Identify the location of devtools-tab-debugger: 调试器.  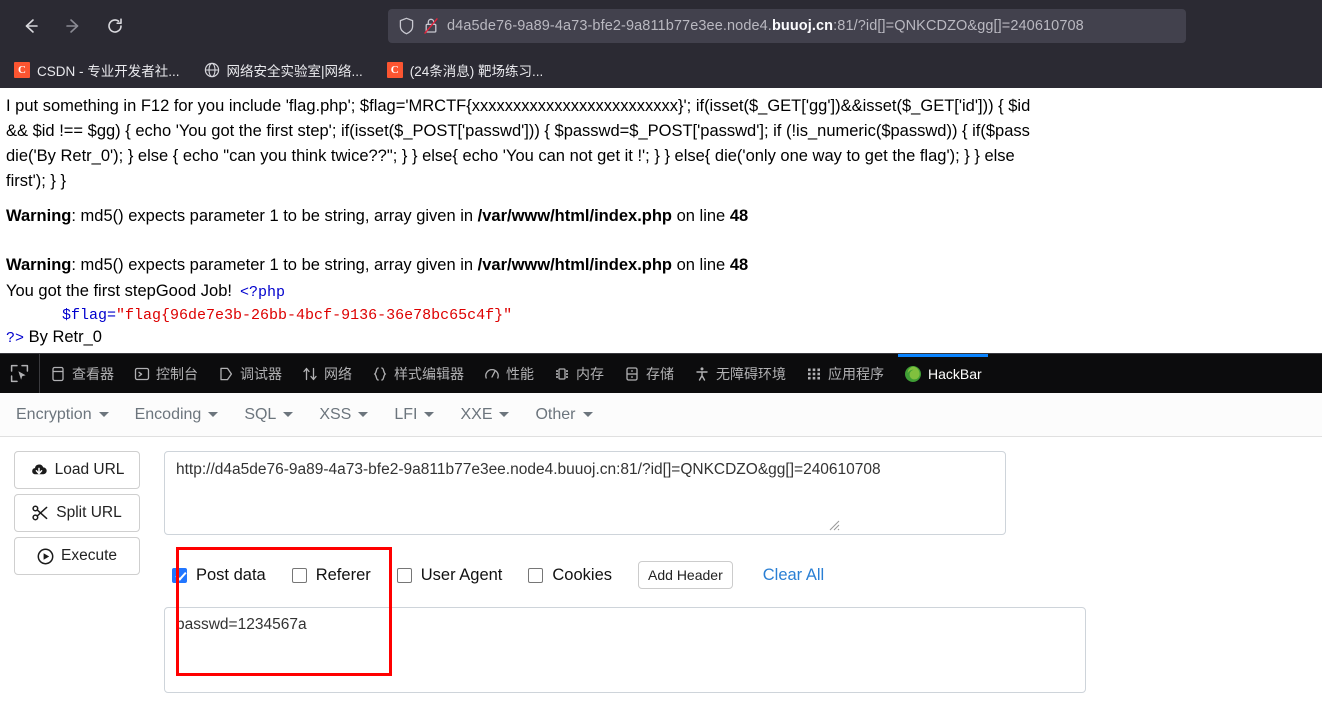
(250, 373).